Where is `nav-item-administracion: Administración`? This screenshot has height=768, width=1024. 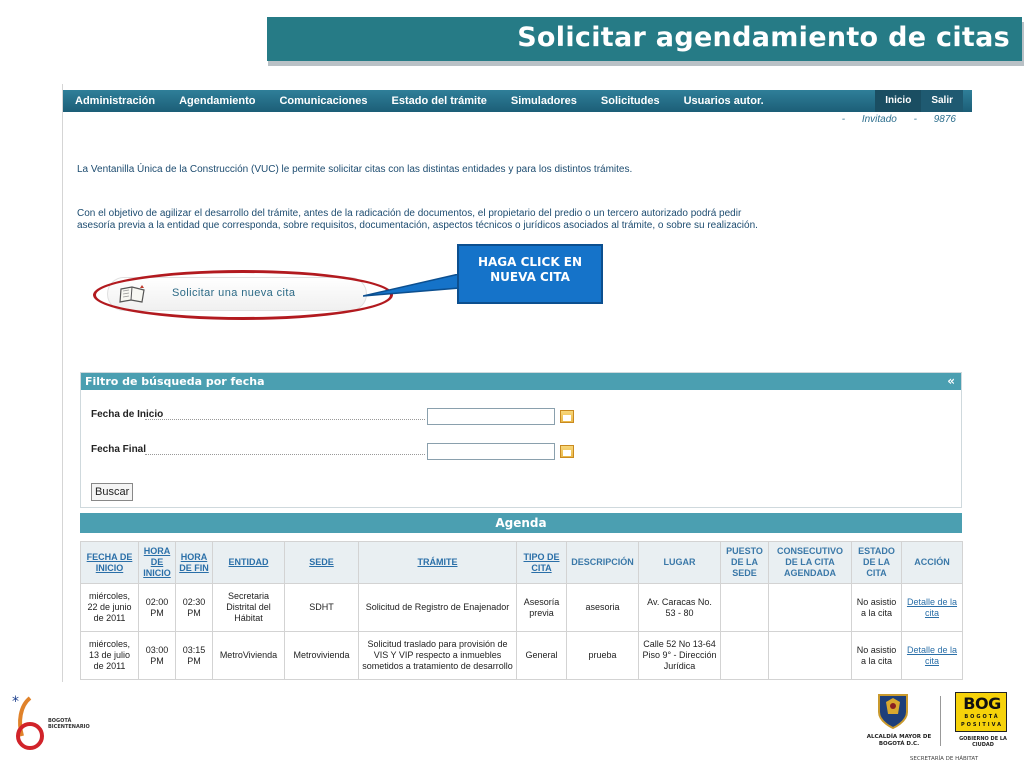
nav-item-administracion: Administración is located at coordinates (115, 101).